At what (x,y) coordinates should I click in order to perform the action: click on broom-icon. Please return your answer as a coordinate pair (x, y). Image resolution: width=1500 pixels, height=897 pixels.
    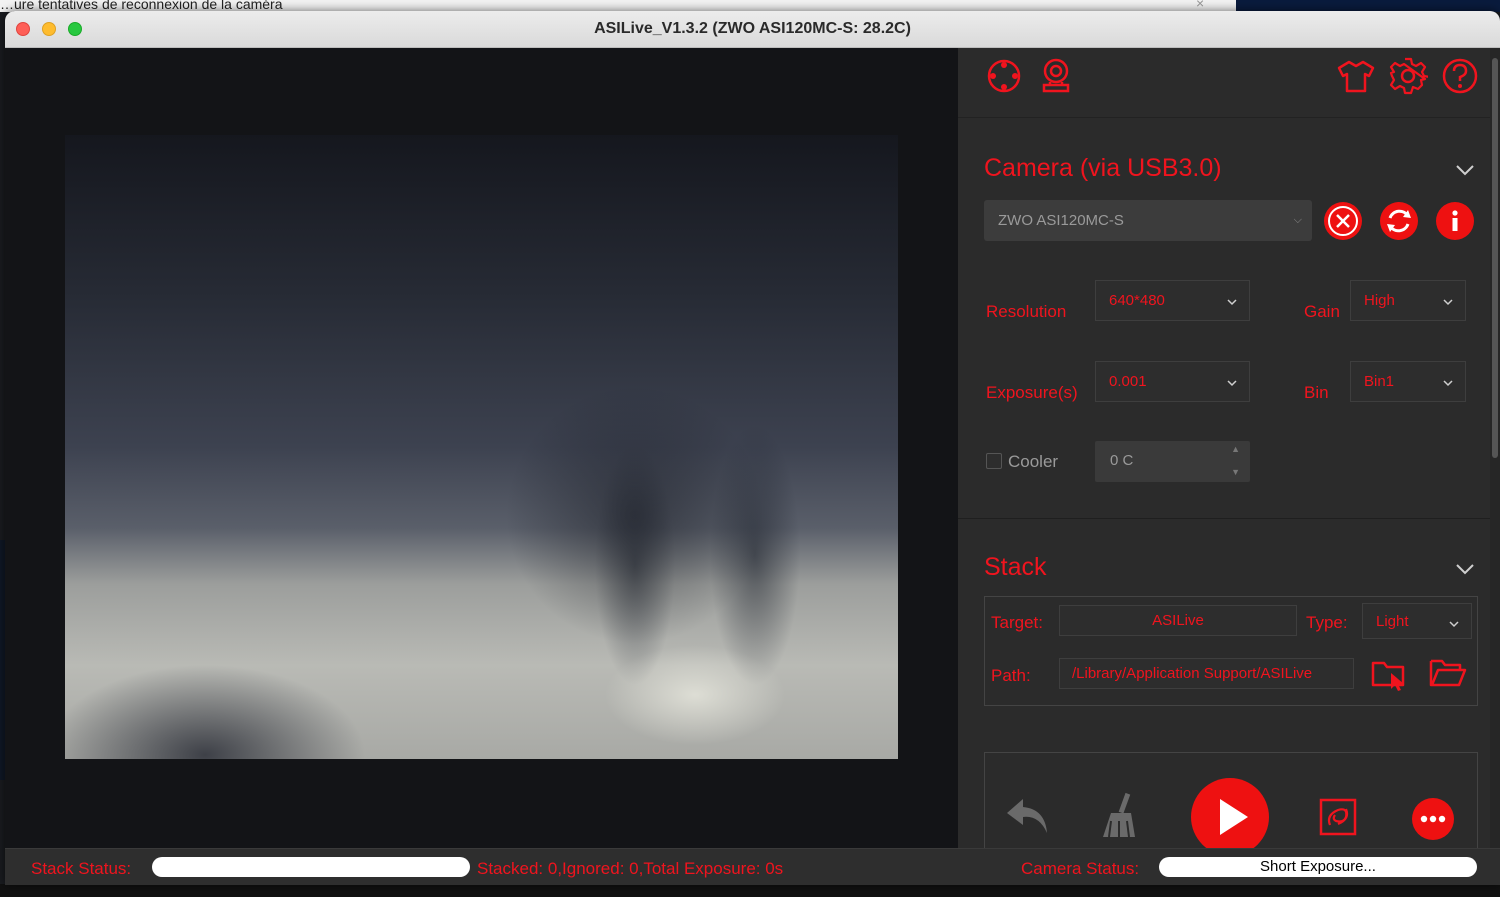
    Looking at the image, I should click on (1119, 816).